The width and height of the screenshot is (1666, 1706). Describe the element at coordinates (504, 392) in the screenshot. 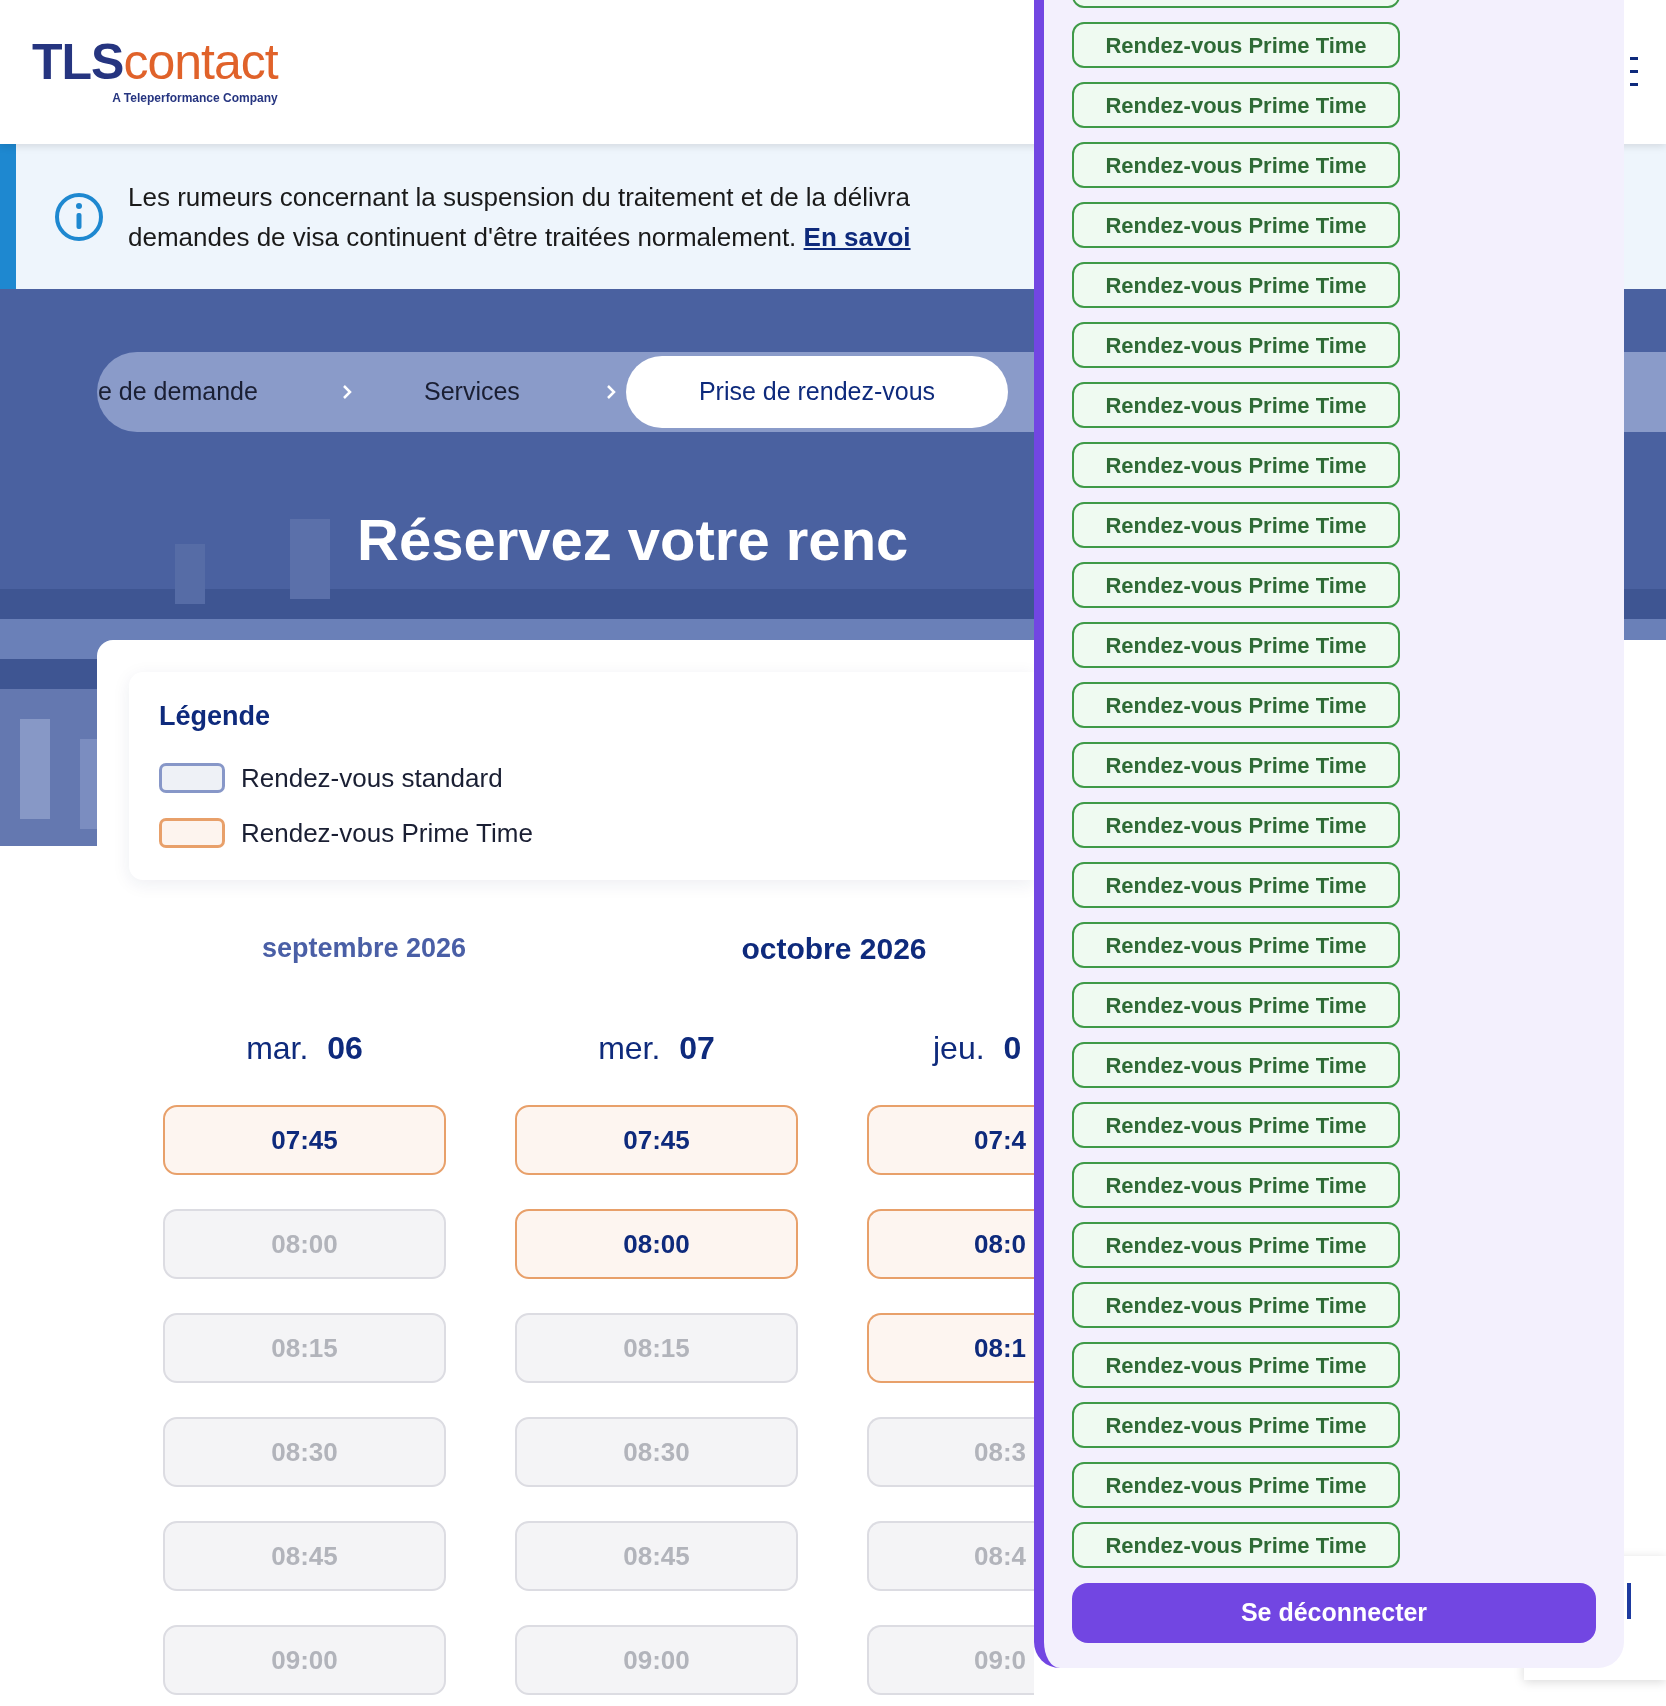

I see `breadcrumb-step: Services` at that location.